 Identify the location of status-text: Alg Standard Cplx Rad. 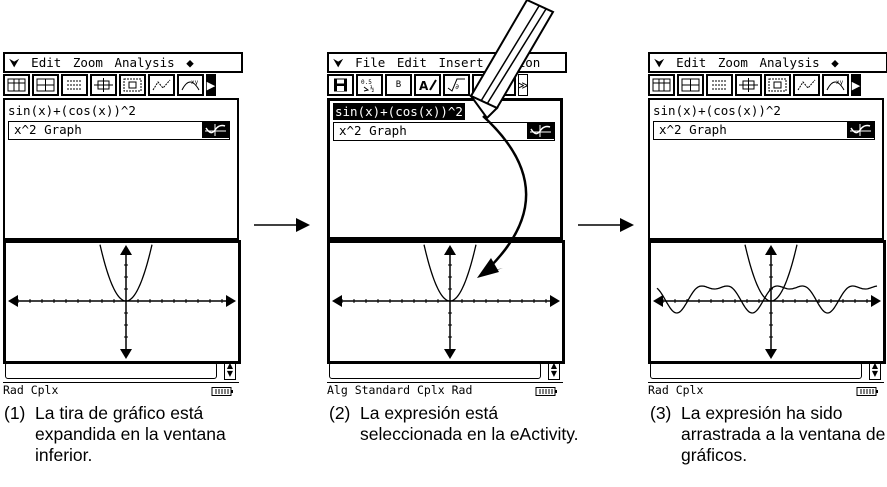
(400, 390).